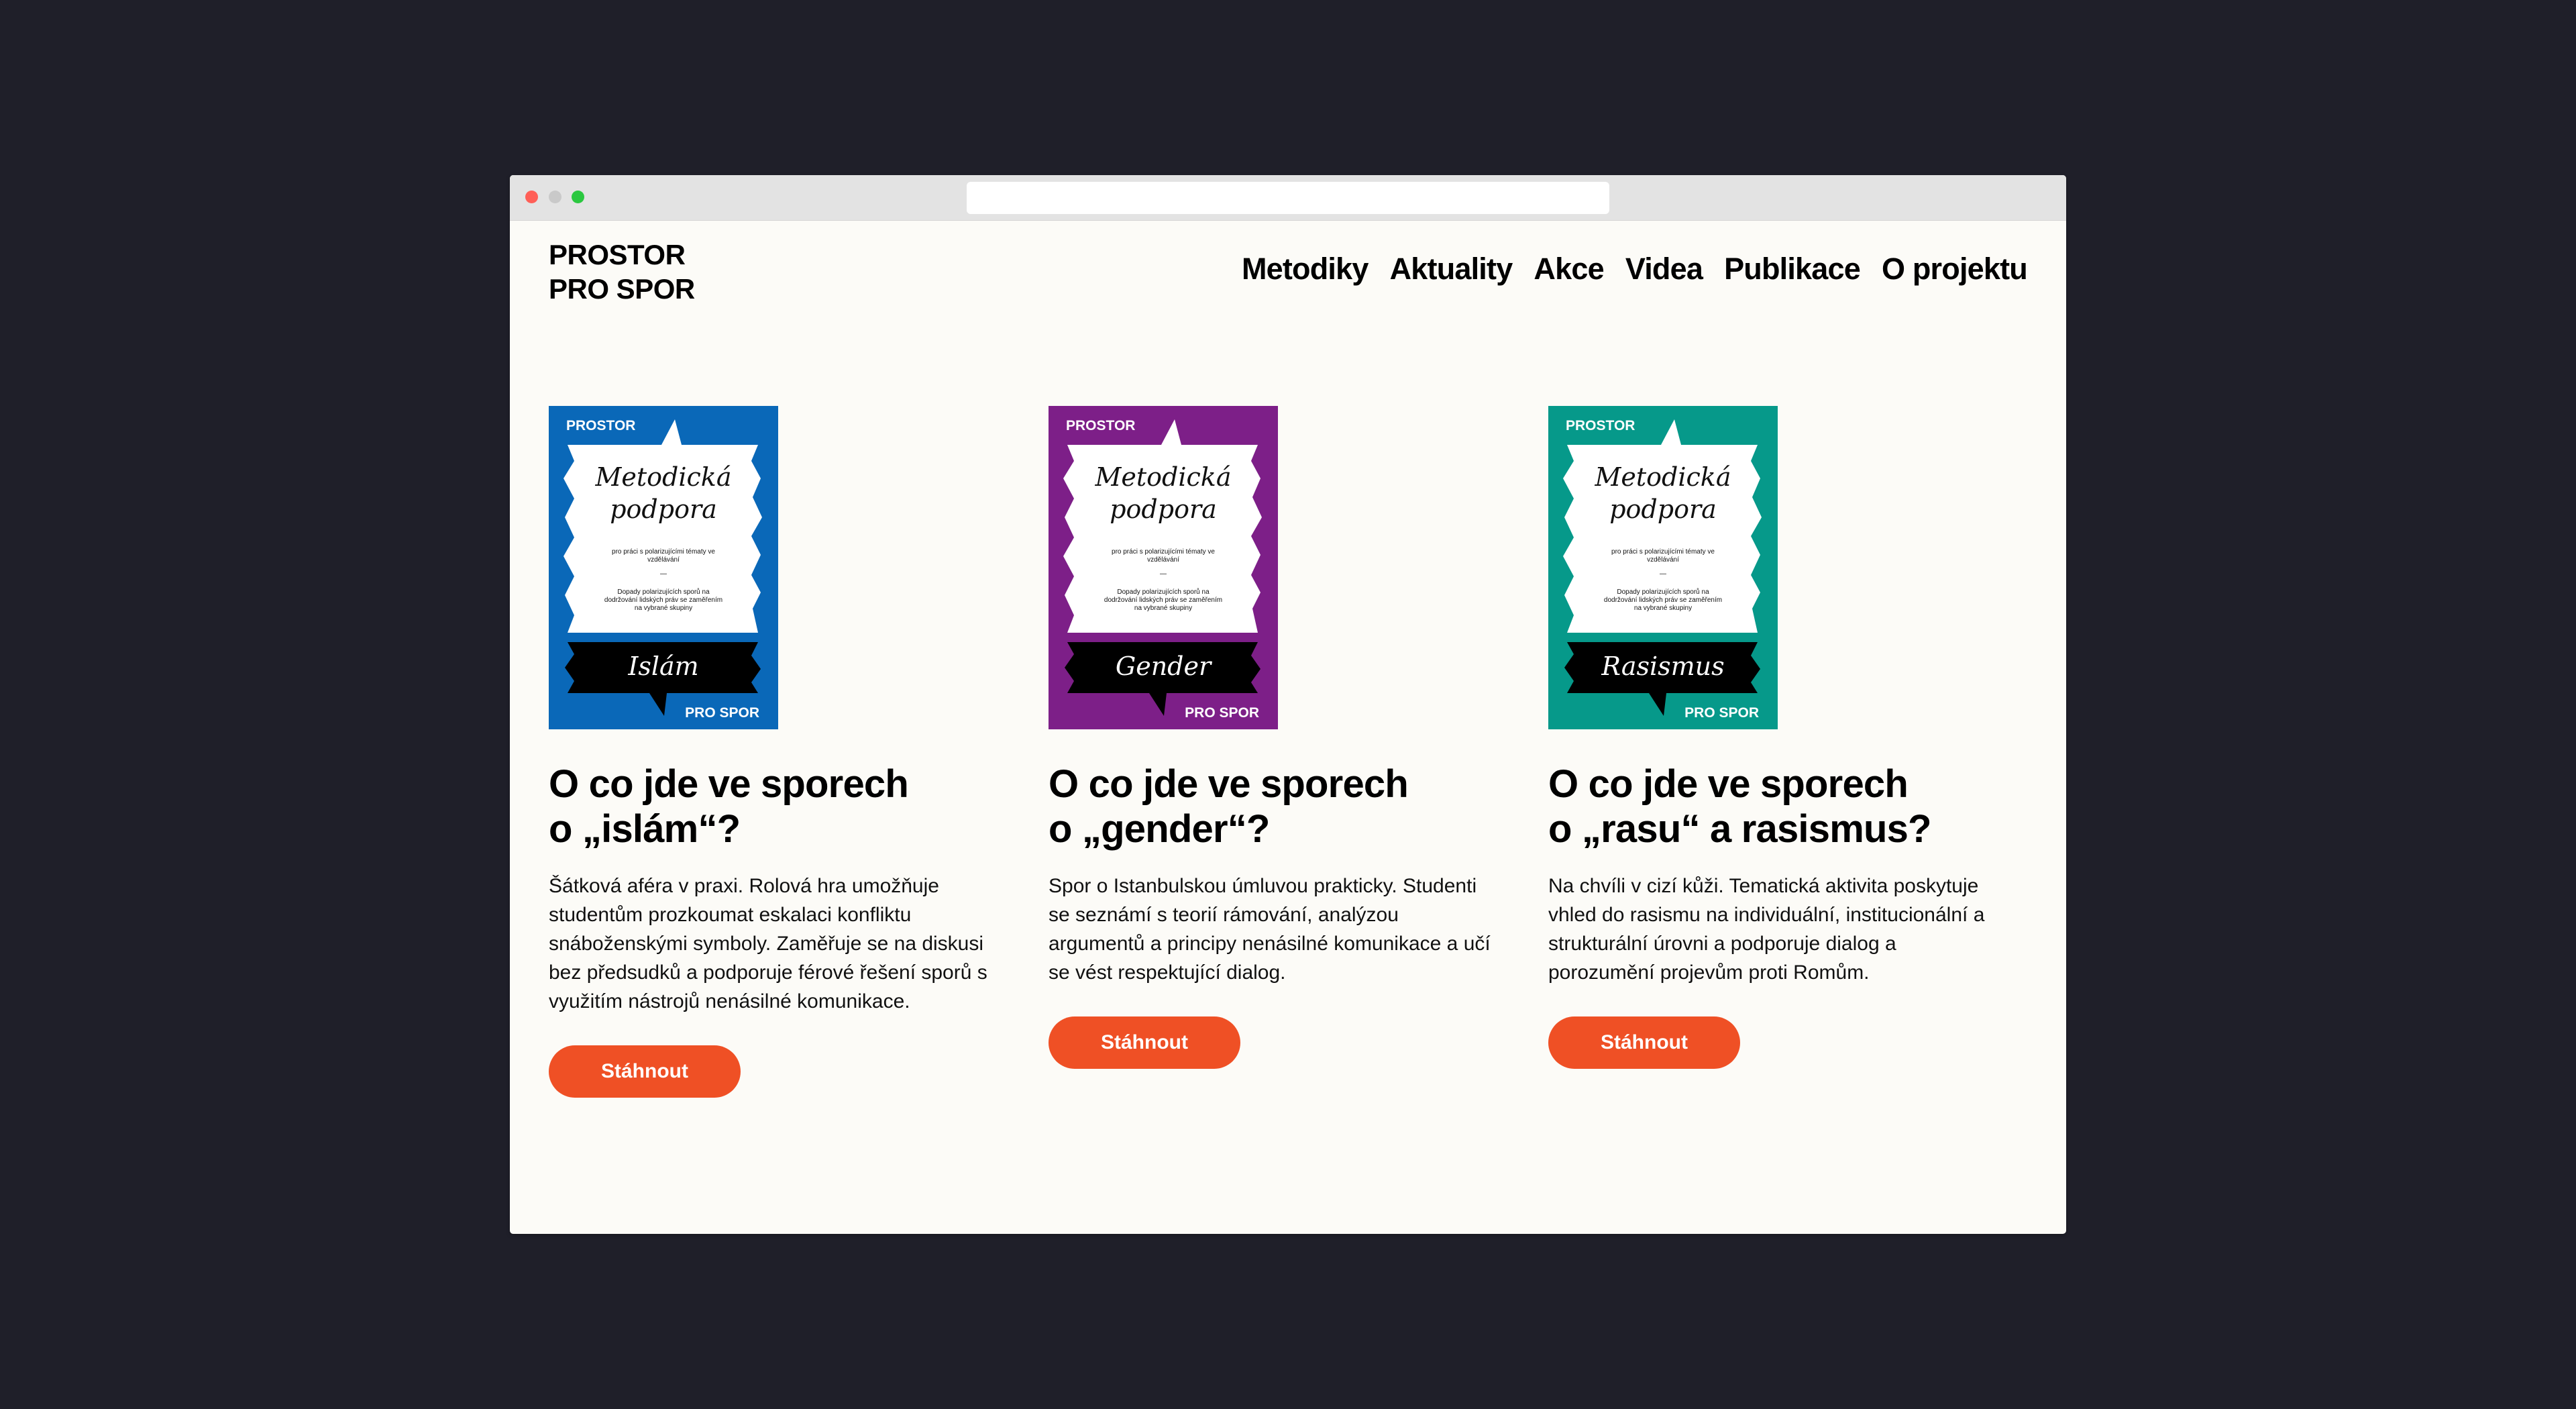 The image size is (2576, 1409). What do you see at coordinates (1955, 269) in the screenshot?
I see `nav-item-o-projektu: O projektu` at bounding box center [1955, 269].